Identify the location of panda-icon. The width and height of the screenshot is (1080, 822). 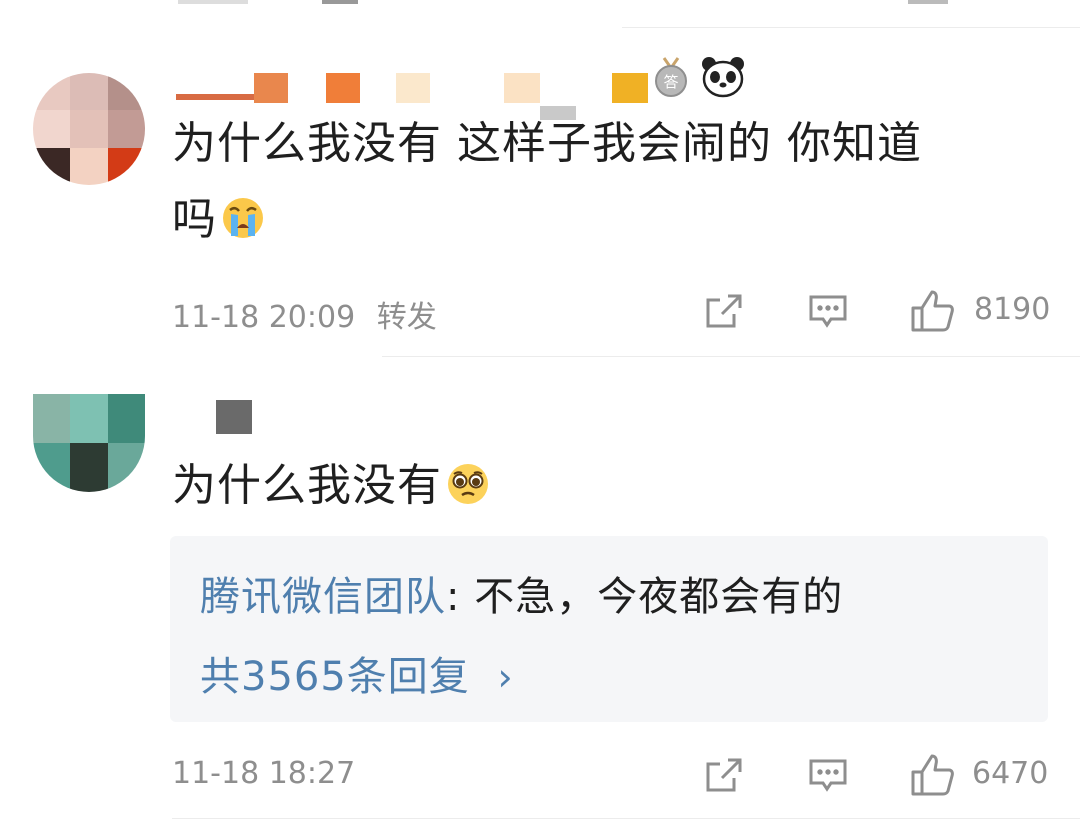
(723, 77).